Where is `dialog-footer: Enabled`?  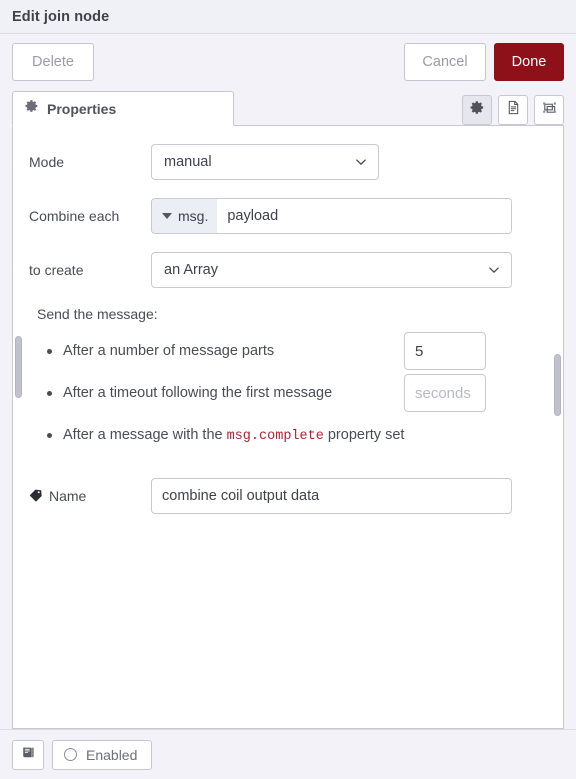
dialog-footer: Enabled is located at coordinates (288, 754).